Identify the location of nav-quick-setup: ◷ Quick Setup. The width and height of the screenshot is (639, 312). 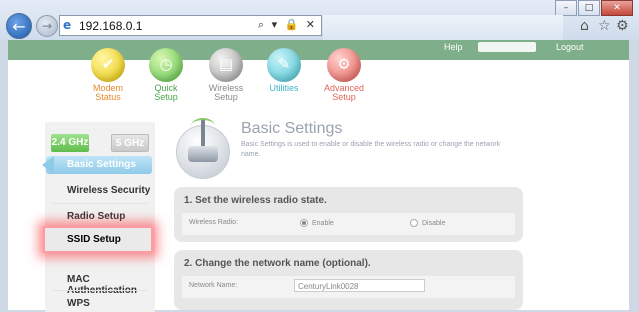
(166, 75).